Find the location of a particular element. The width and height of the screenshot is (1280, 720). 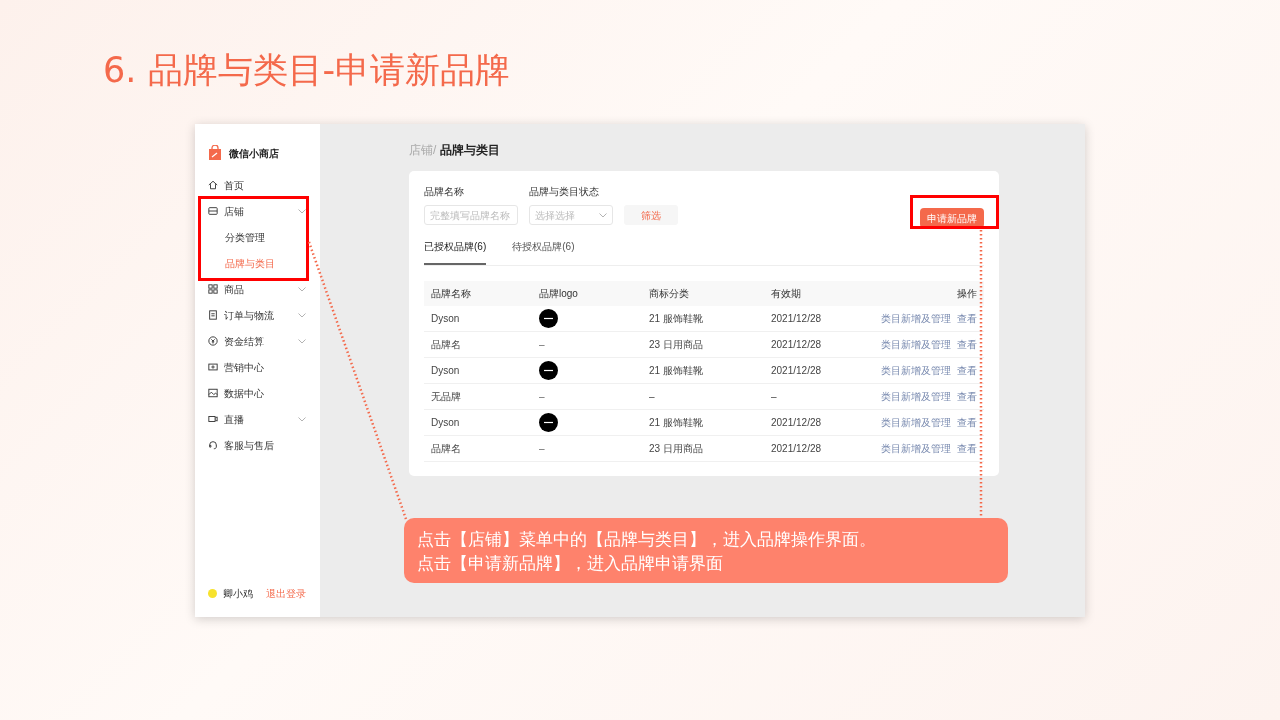

grid-icon is located at coordinates (213, 289).